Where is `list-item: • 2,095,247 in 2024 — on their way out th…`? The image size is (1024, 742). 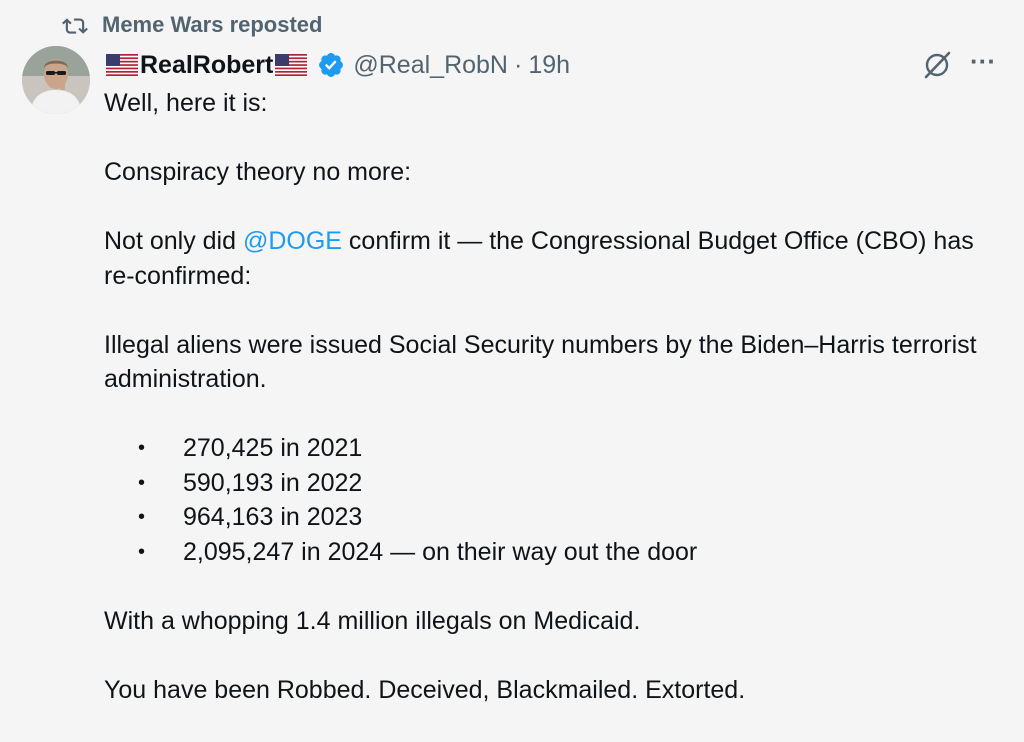 list-item: • 2,095,247 in 2024 — on their way out th… is located at coordinates (554, 552).